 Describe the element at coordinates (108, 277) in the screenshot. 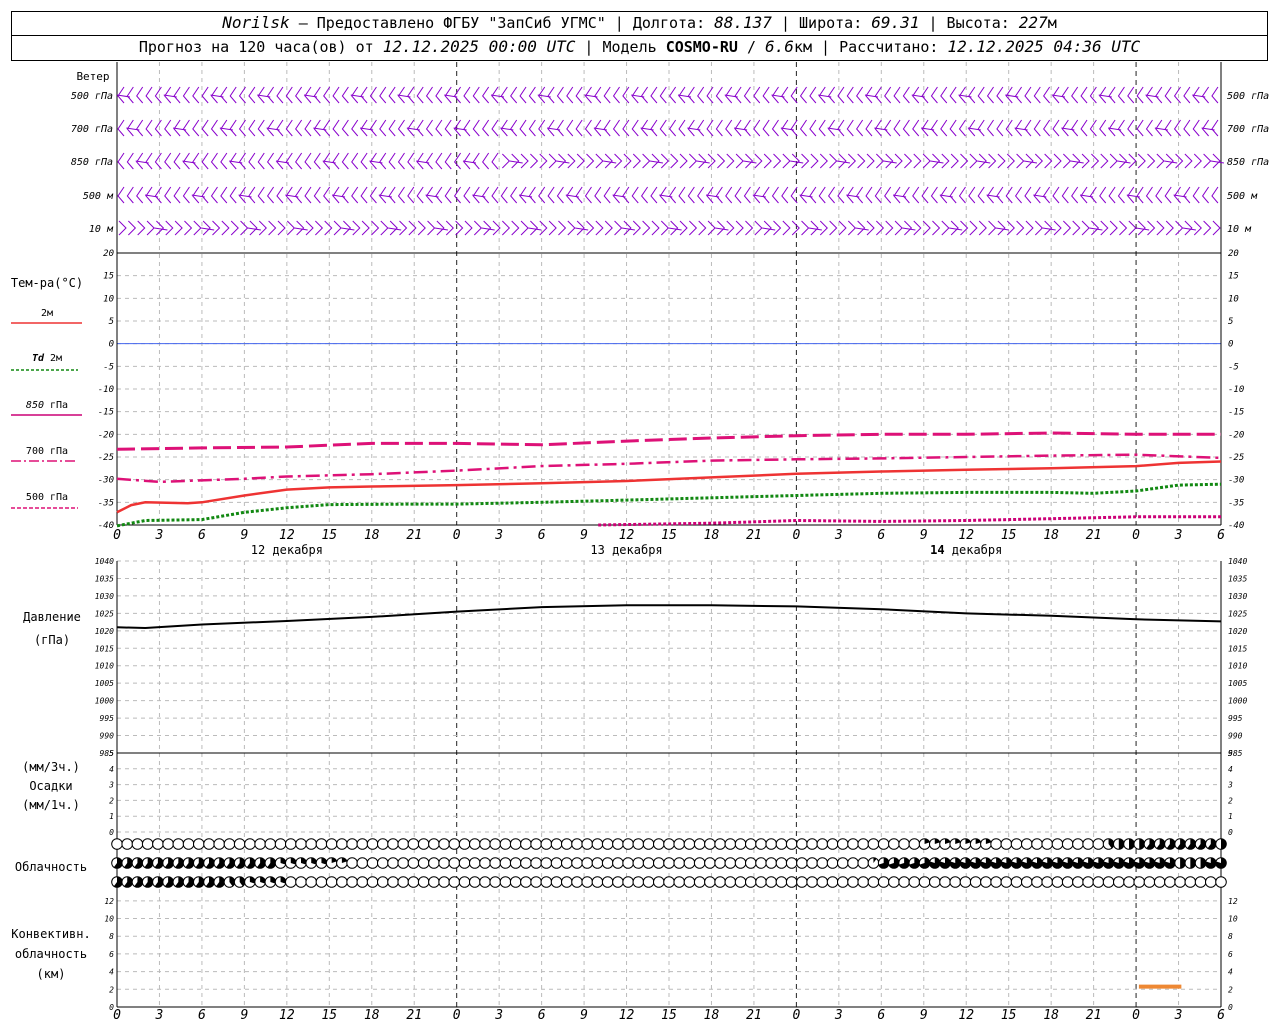

I see `temp-tick-left: 15` at that location.